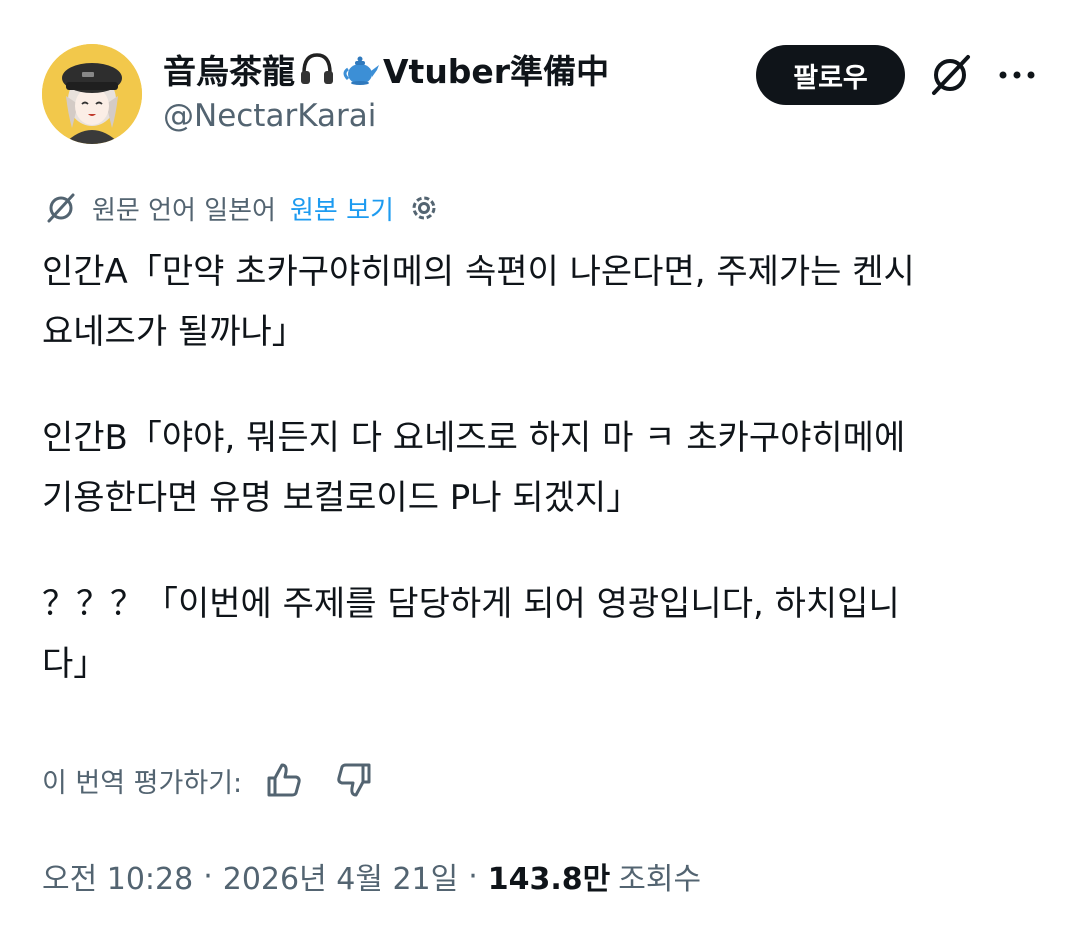 The width and height of the screenshot is (1080, 939). I want to click on translation-notice: 원문 언어 일본어 원본 보기, so click(242, 208).